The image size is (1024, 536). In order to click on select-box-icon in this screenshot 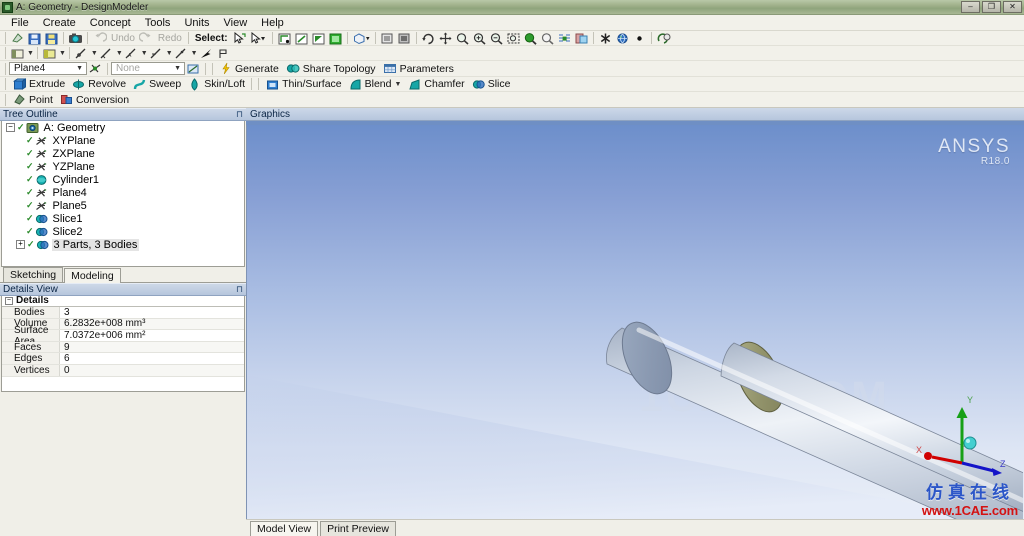, I will do `click(258, 38)`.